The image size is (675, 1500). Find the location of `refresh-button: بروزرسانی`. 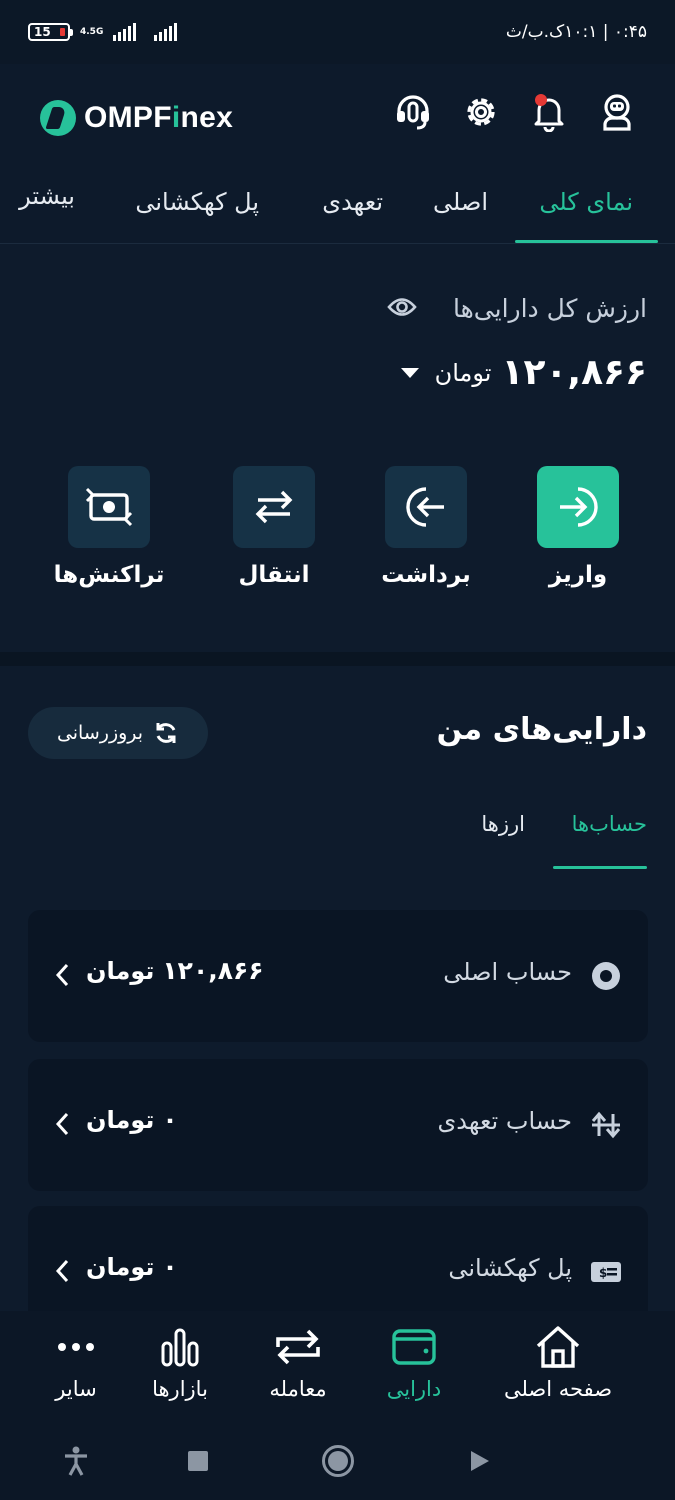

refresh-button: بروزرسانی is located at coordinates (118, 733).